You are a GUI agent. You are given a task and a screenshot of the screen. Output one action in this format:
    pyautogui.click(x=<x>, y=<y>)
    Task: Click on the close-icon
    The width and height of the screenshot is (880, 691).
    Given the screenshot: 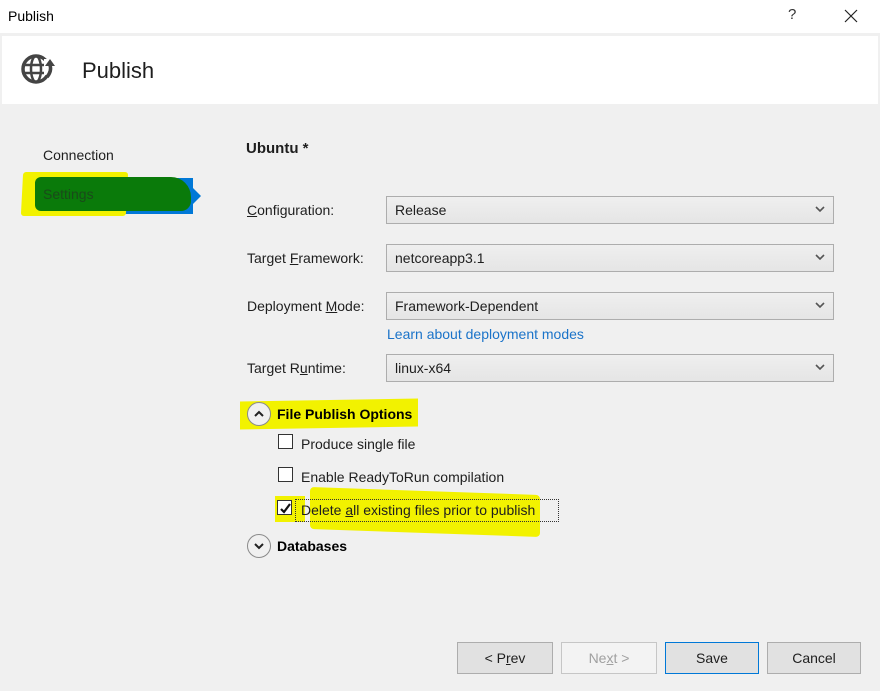 What is the action you would take?
    pyautogui.click(x=851, y=16)
    